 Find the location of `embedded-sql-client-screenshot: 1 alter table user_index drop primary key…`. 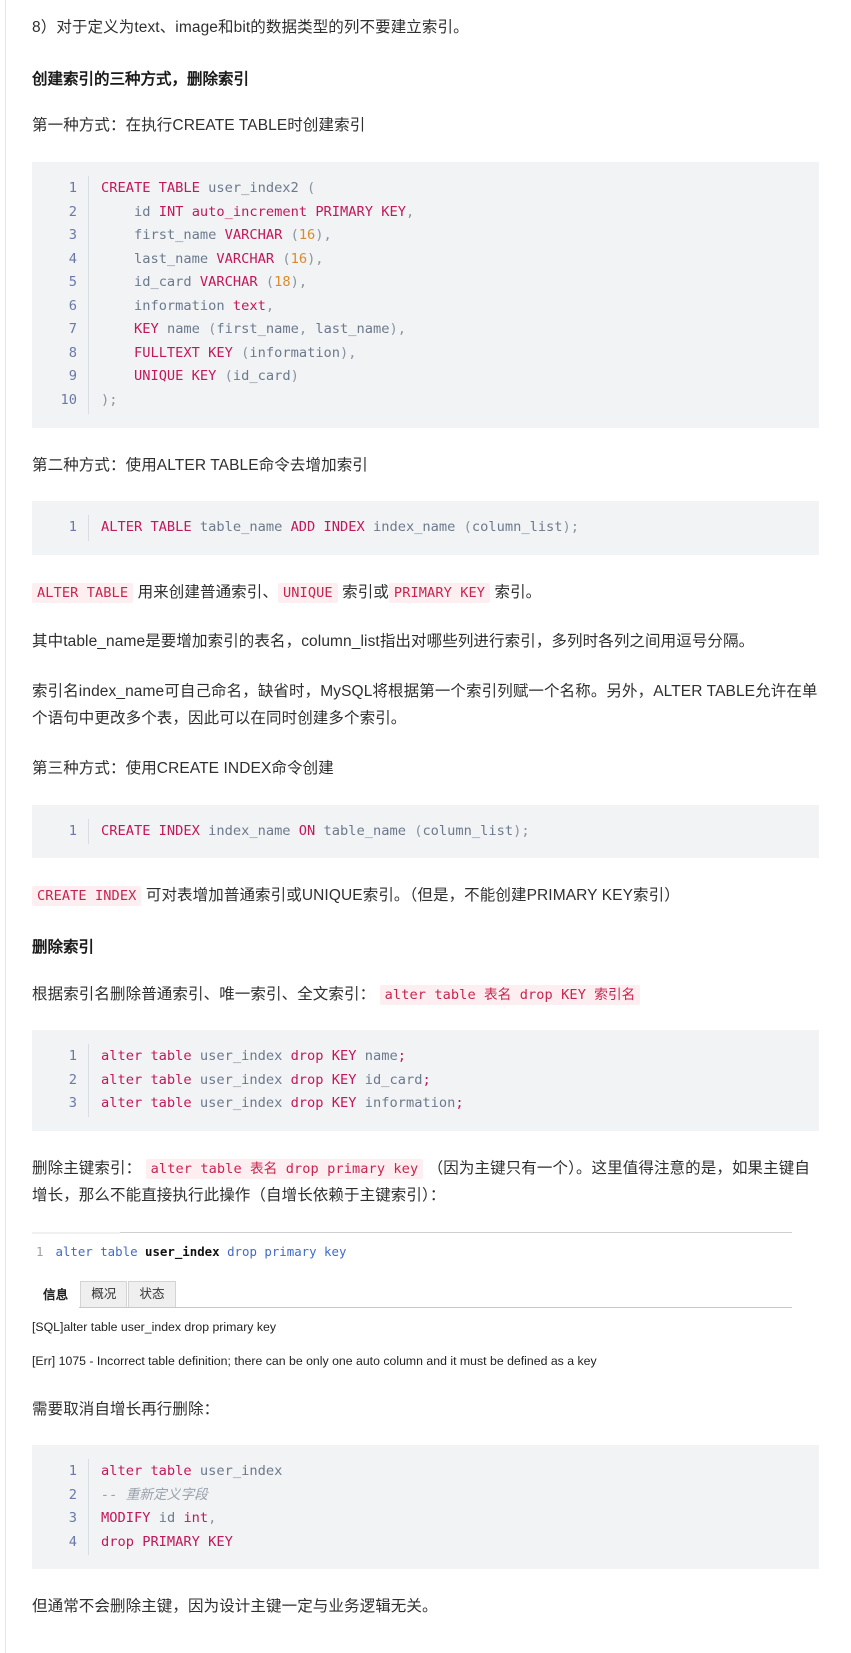

embedded-sql-client-screenshot: 1 alter table user_index drop primary key… is located at coordinates (412, 1301).